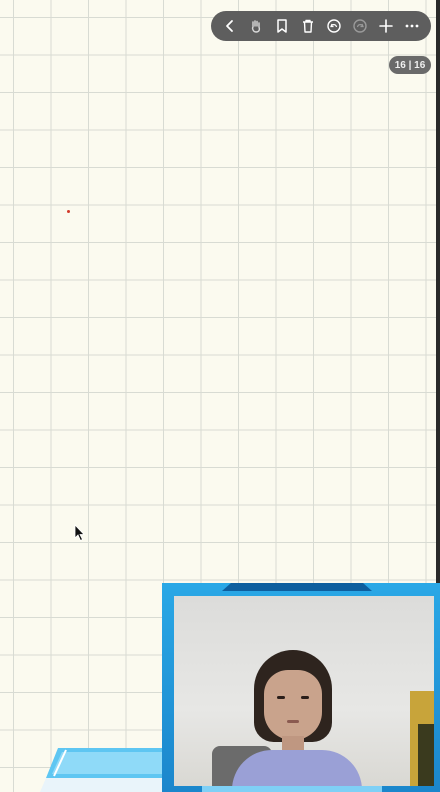  I want to click on add-page-button, so click(386, 26).